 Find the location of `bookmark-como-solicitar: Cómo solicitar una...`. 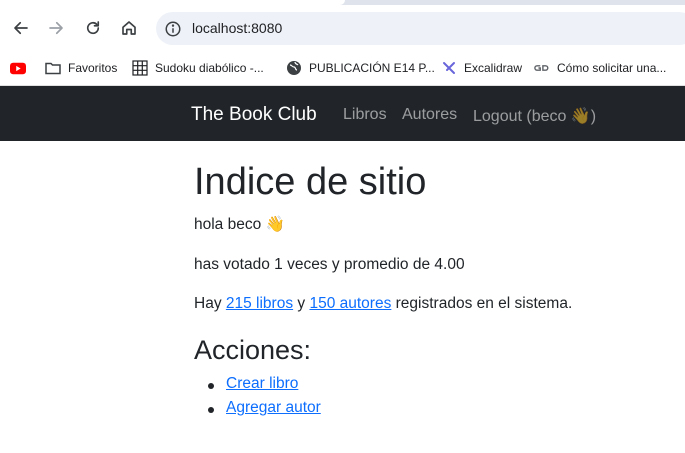

bookmark-como-solicitar: Cómo solicitar una... is located at coordinates (600, 68).